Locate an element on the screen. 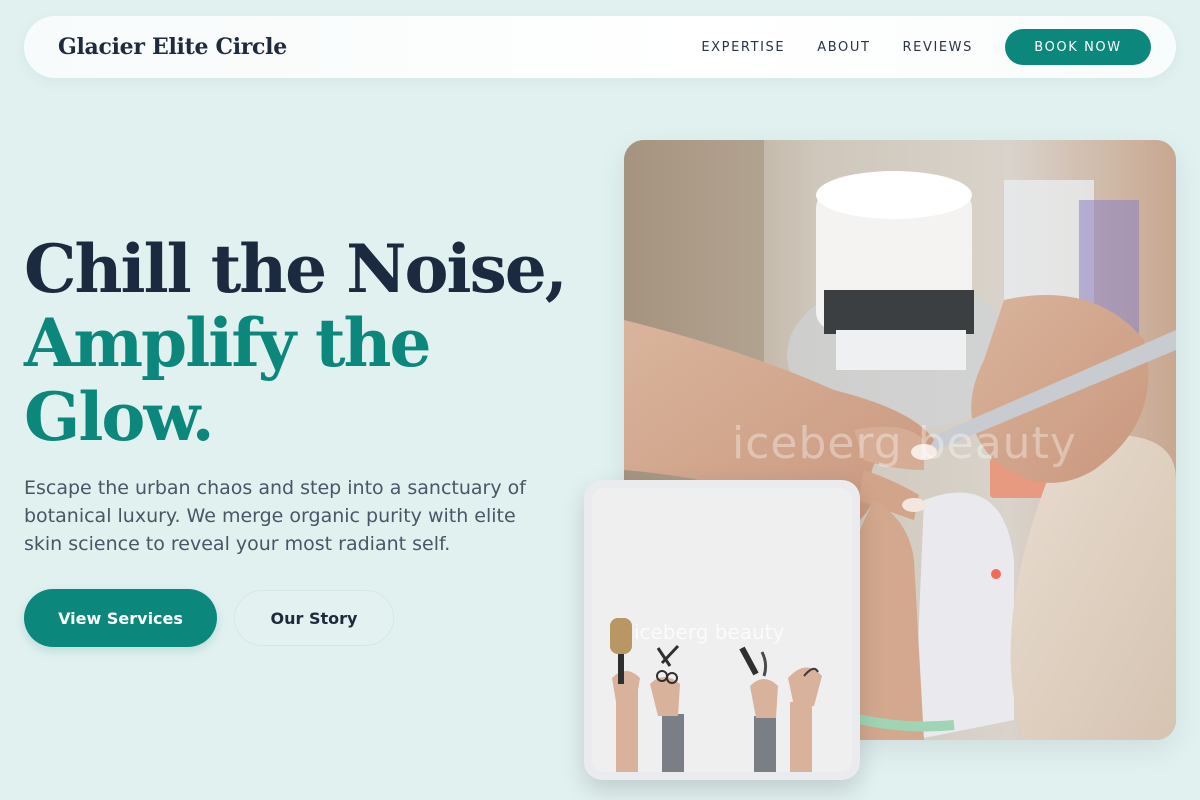 The width and height of the screenshot is (1200, 800). our-story-button: Our Story is located at coordinates (314, 618).